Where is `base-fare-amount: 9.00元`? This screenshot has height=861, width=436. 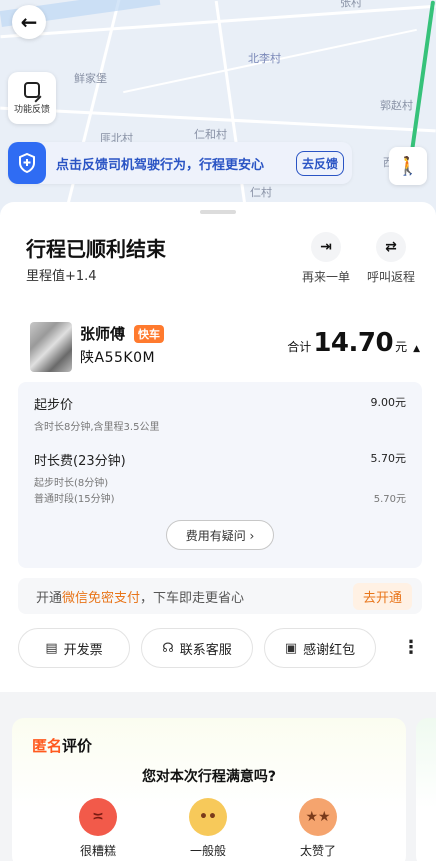 base-fare-amount: 9.00元 is located at coordinates (388, 402).